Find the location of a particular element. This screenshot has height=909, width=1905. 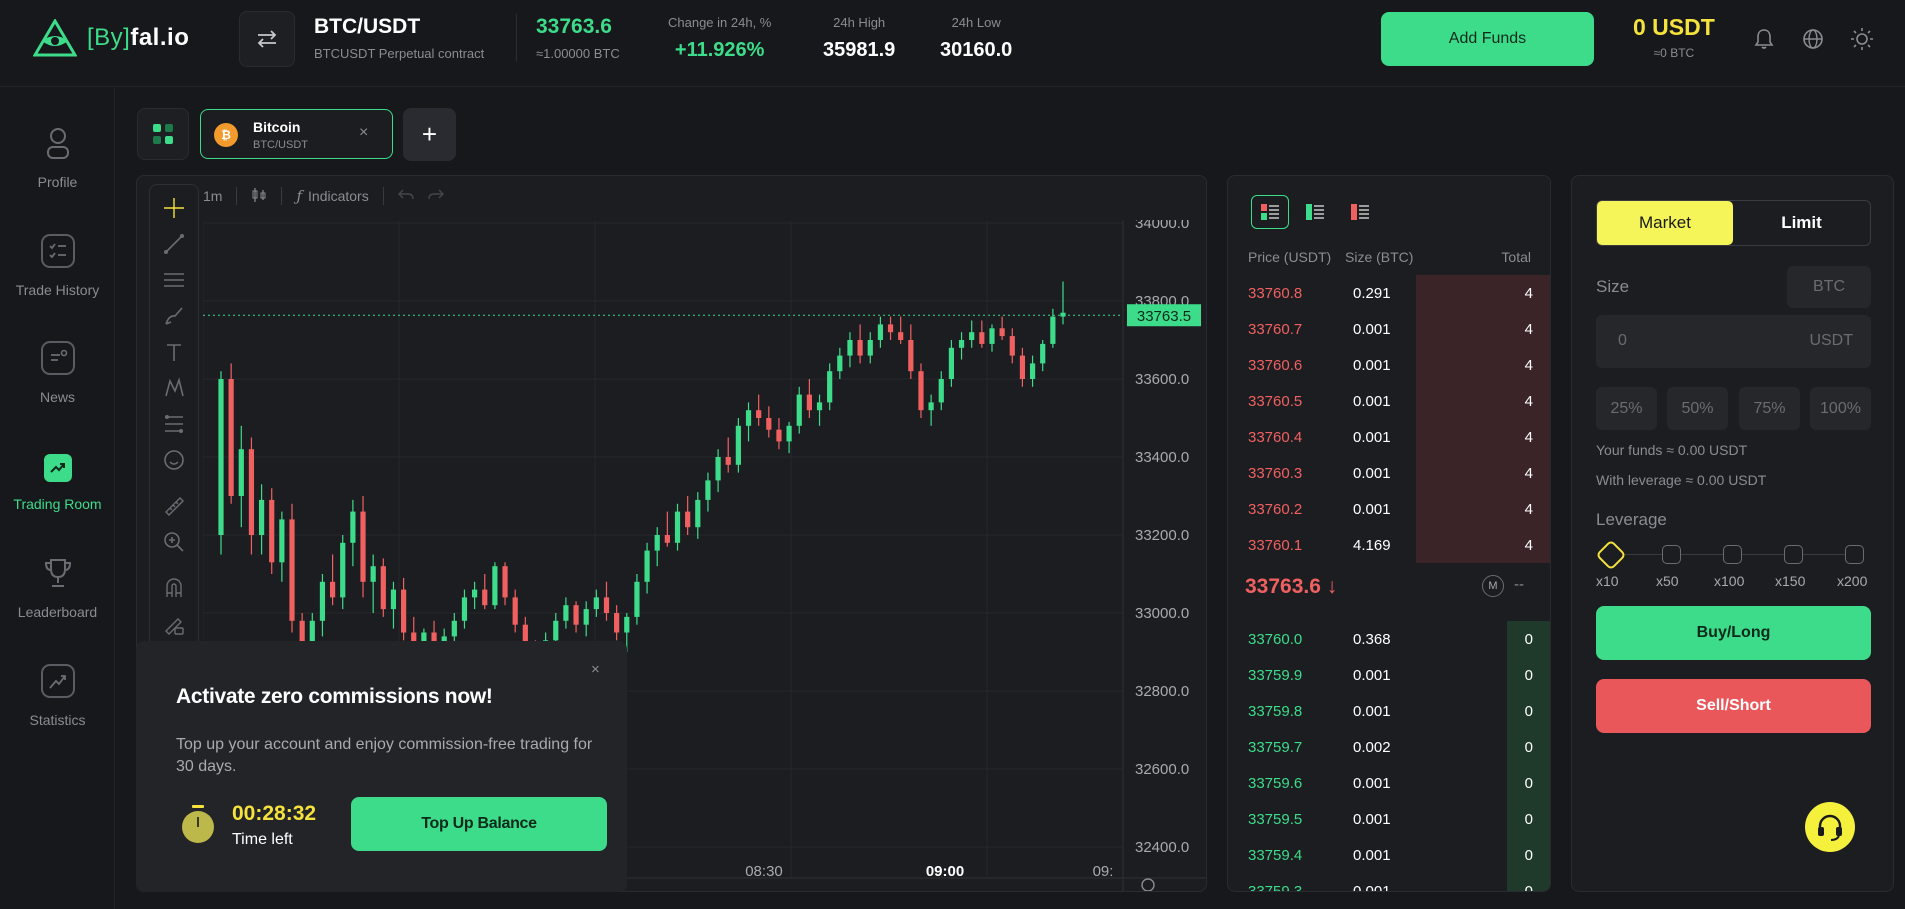

sidebar-item-profile: Profile is located at coordinates (57, 163).